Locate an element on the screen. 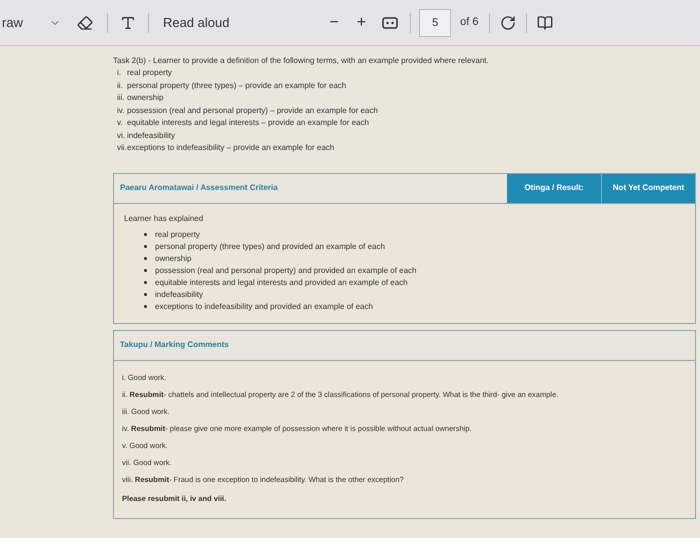 This screenshot has height=538, width=700. task-item: ownership is located at coordinates (145, 98).